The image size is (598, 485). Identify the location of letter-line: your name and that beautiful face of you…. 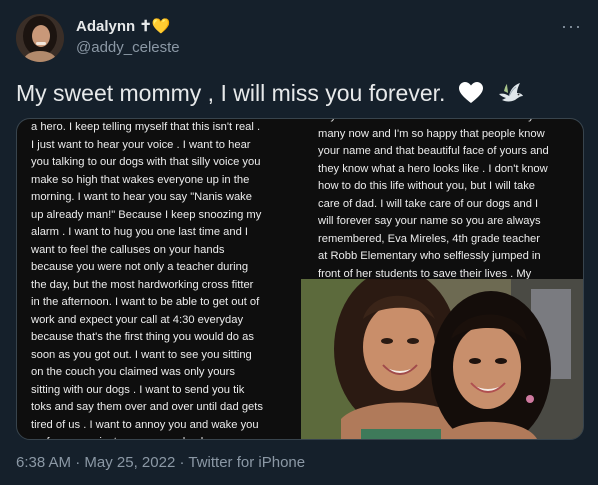
(433, 151).